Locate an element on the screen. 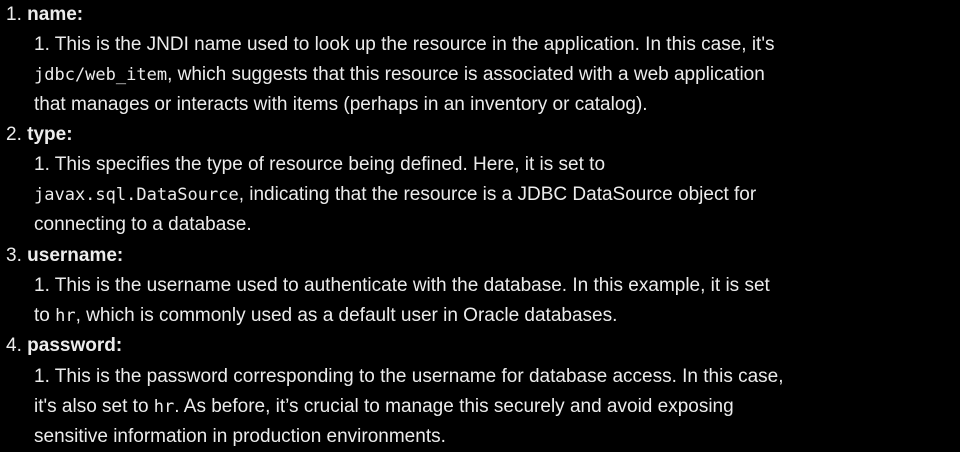  list-item-heading: 3. username: is located at coordinates (64, 256).